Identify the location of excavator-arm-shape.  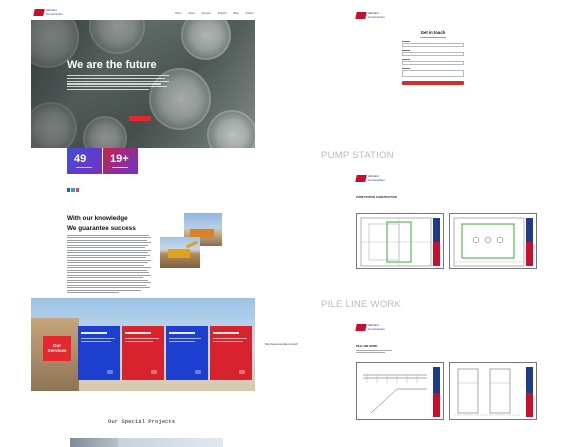
(192, 244).